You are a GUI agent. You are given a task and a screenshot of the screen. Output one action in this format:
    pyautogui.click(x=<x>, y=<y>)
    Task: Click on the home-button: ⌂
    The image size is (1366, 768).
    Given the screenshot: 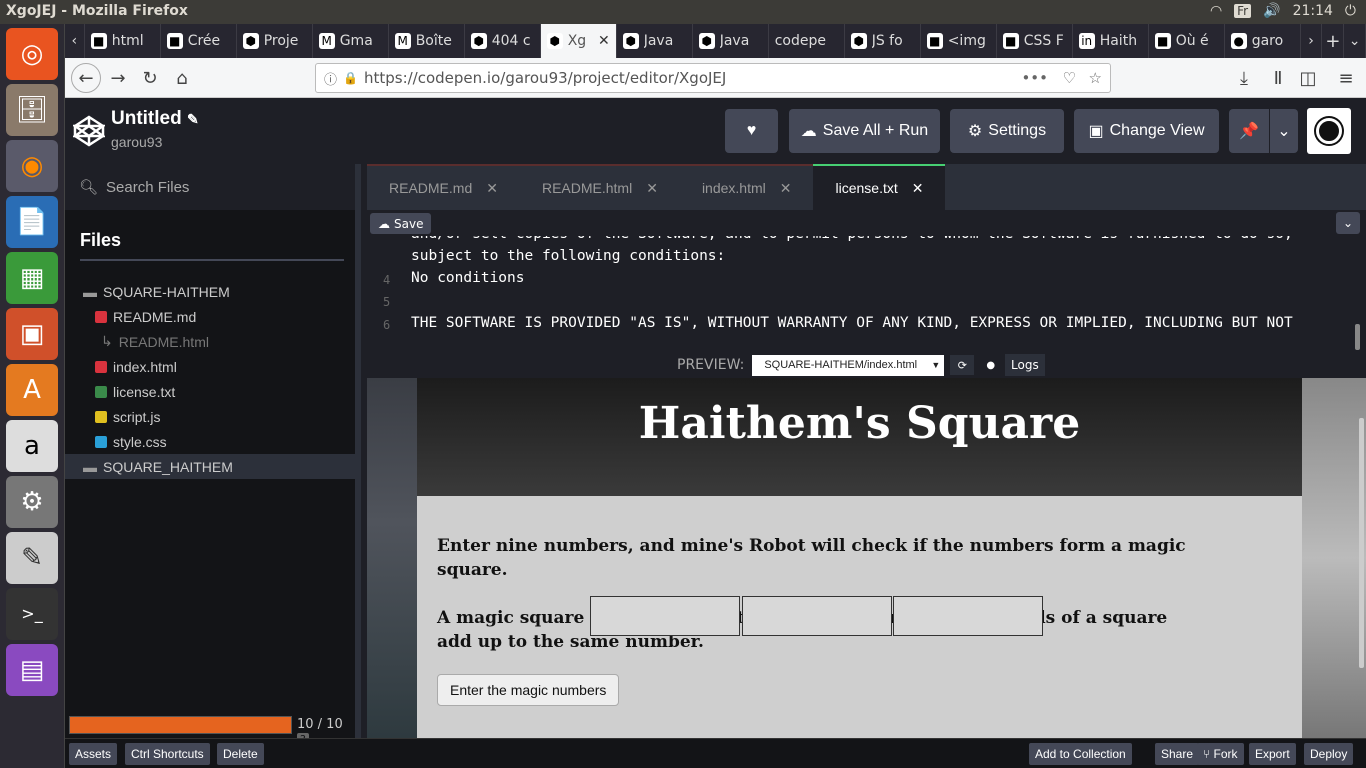 What is the action you would take?
    pyautogui.click(x=182, y=78)
    